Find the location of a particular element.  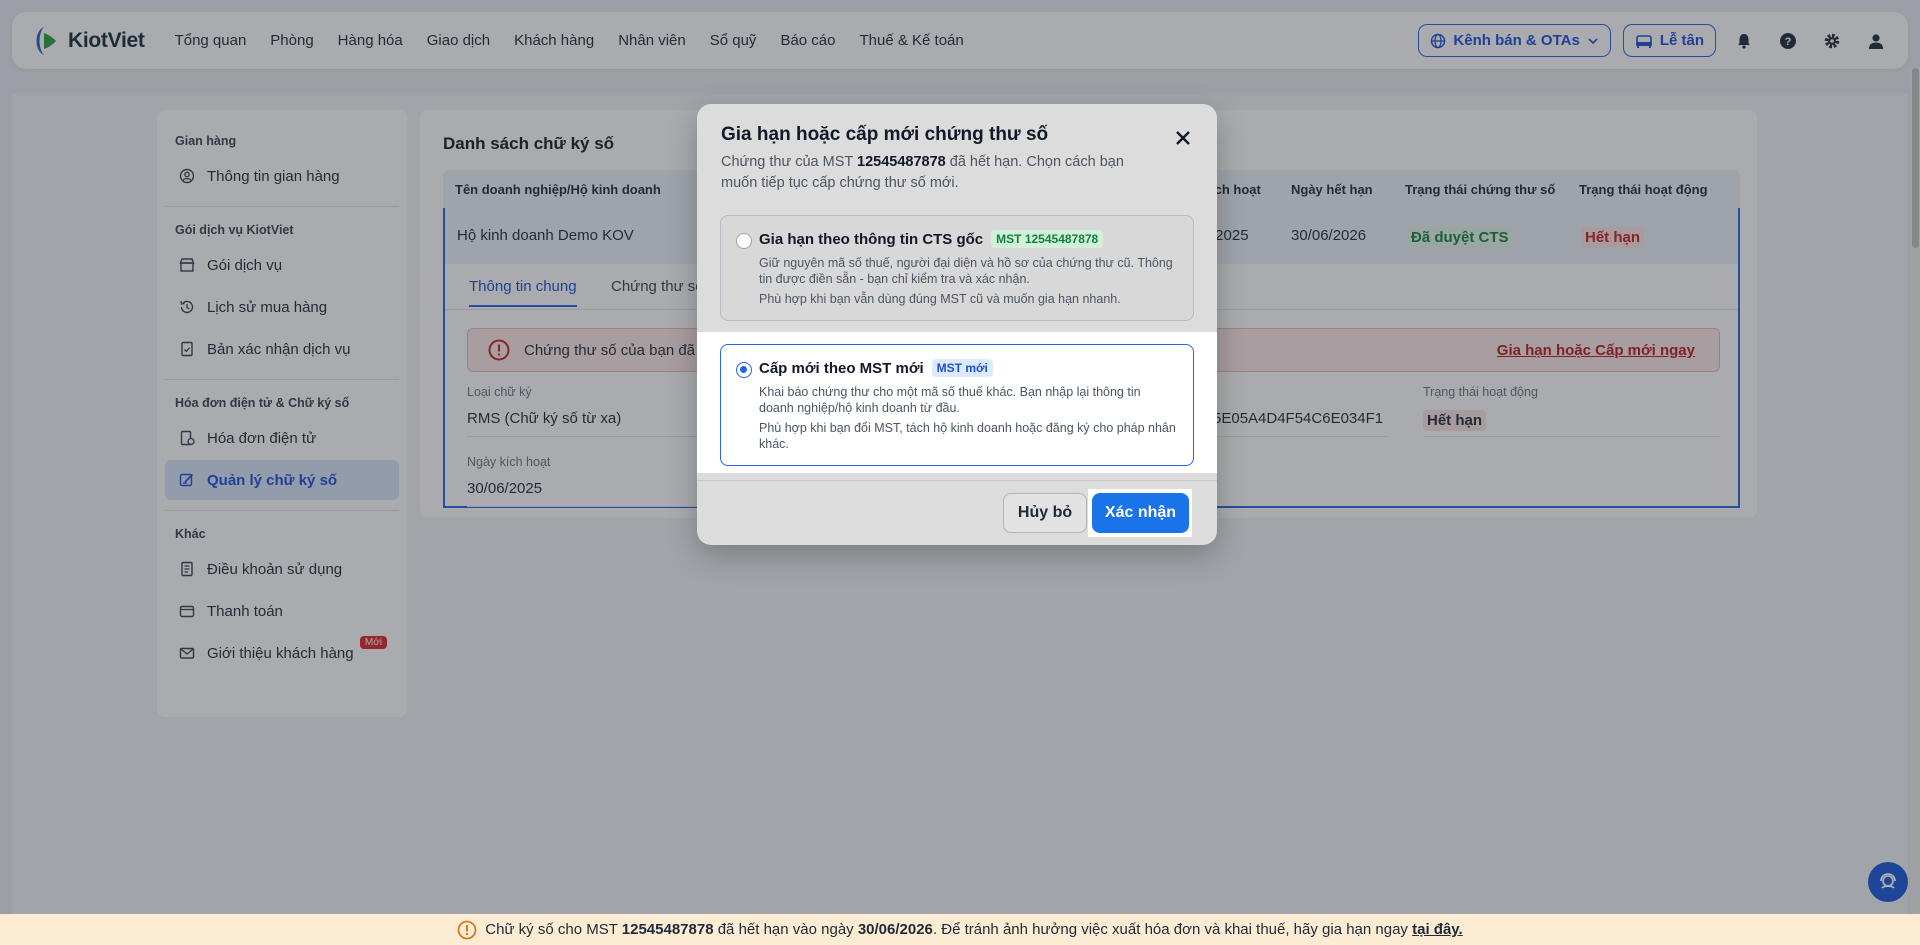

banner-part: đã hết hạn vào ngày is located at coordinates (785, 929).